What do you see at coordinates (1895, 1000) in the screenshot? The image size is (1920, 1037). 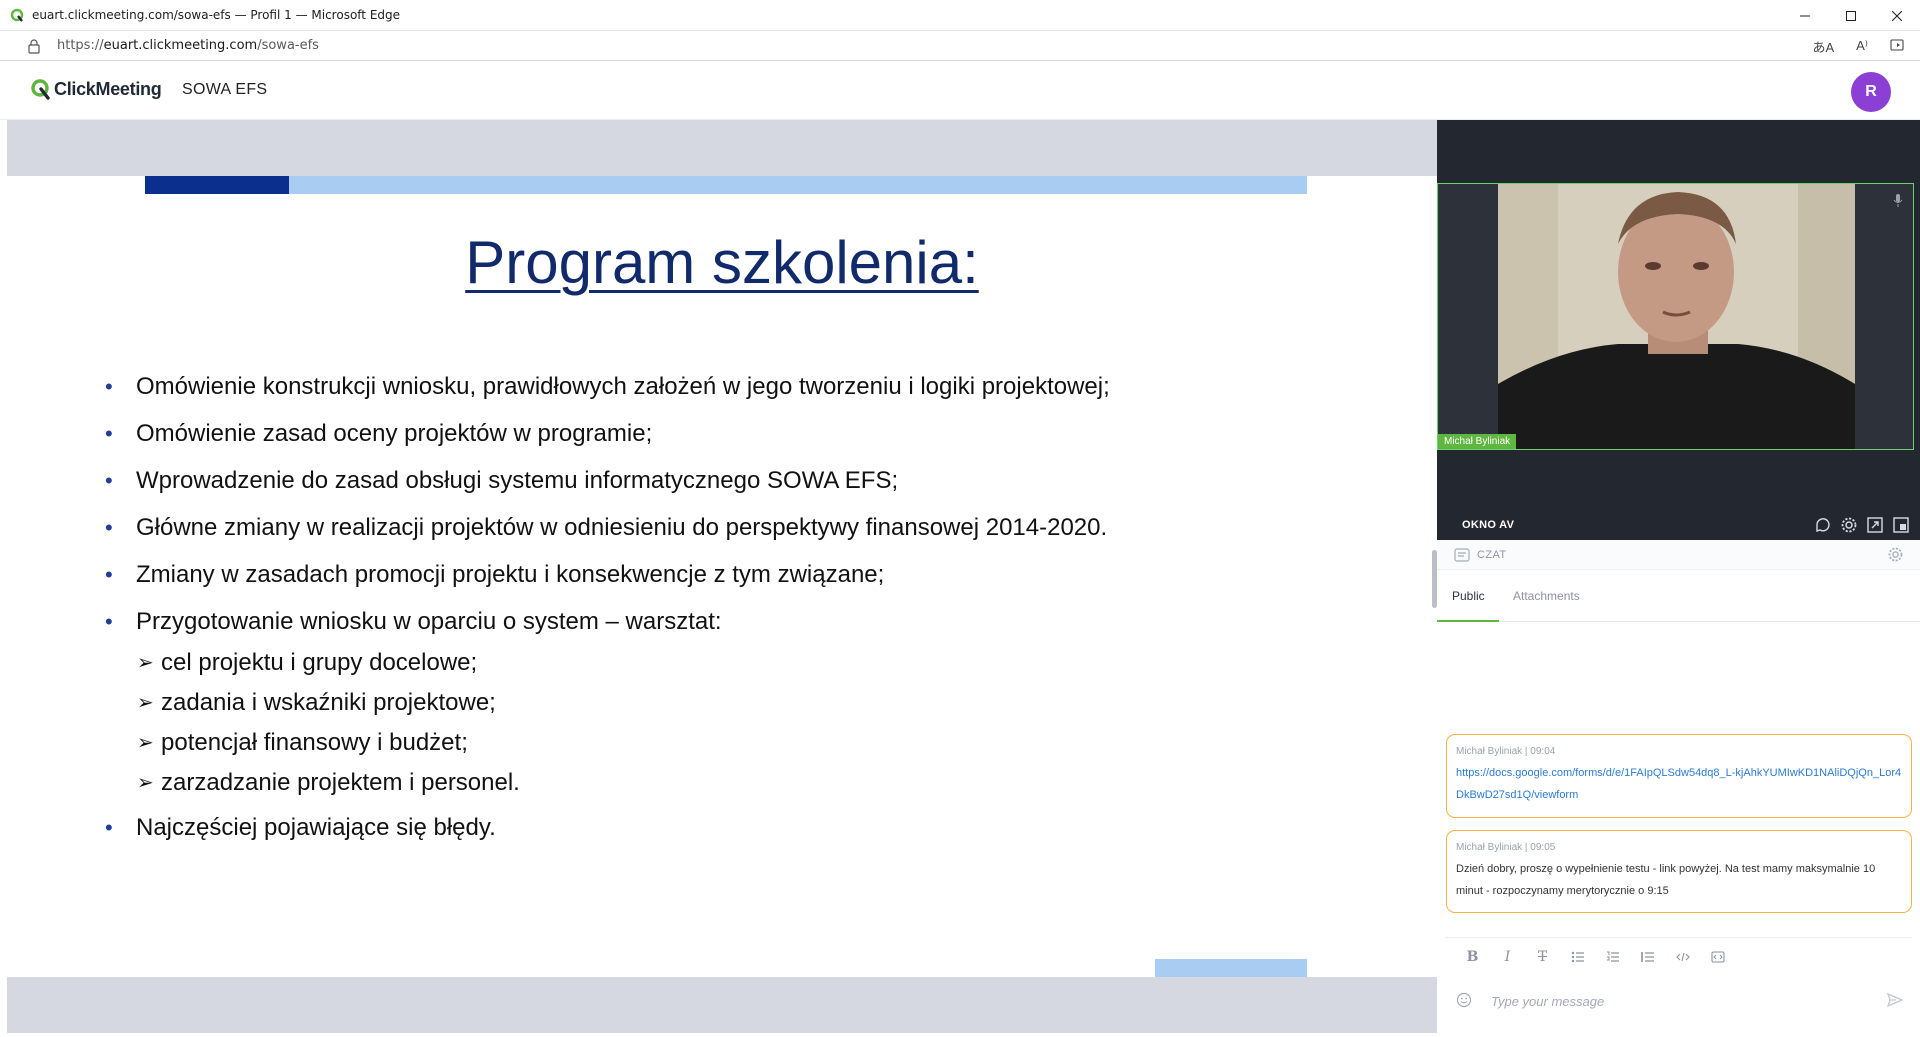 I see `send-icon` at bounding box center [1895, 1000].